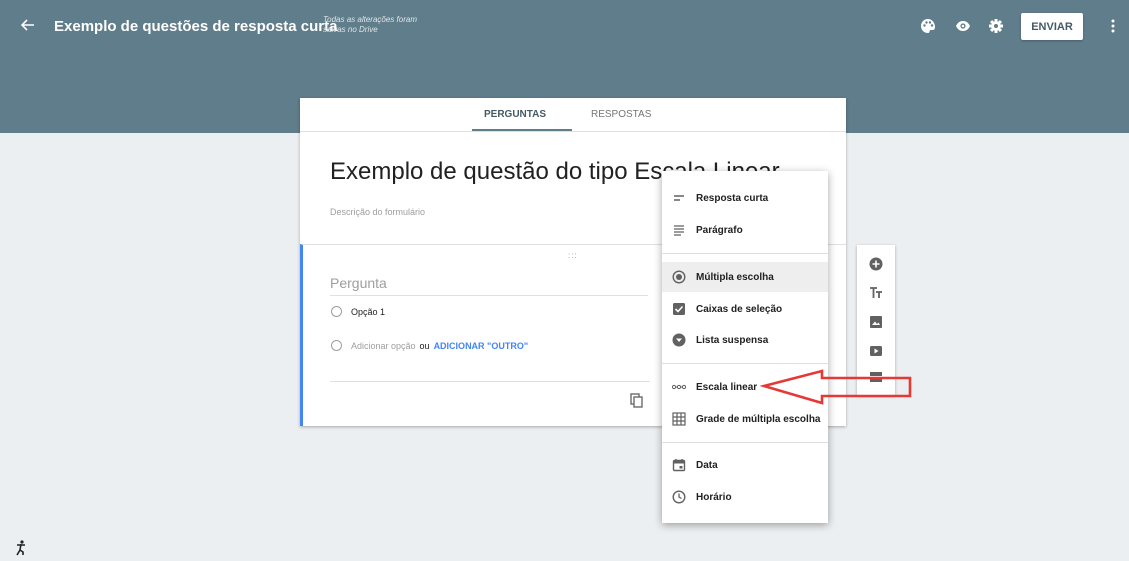  I want to click on menu-item-label: Escala linear, so click(727, 387).